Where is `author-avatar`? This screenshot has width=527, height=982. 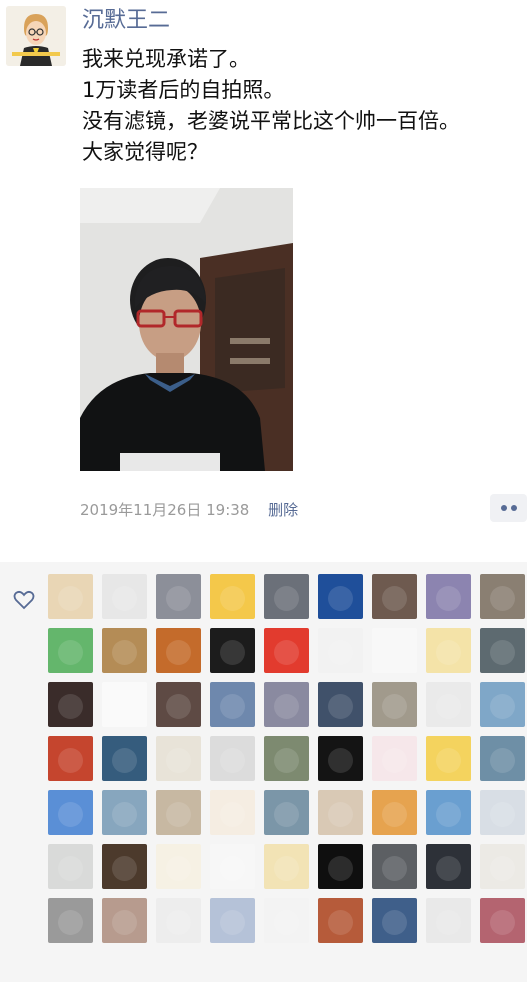 author-avatar is located at coordinates (36, 36).